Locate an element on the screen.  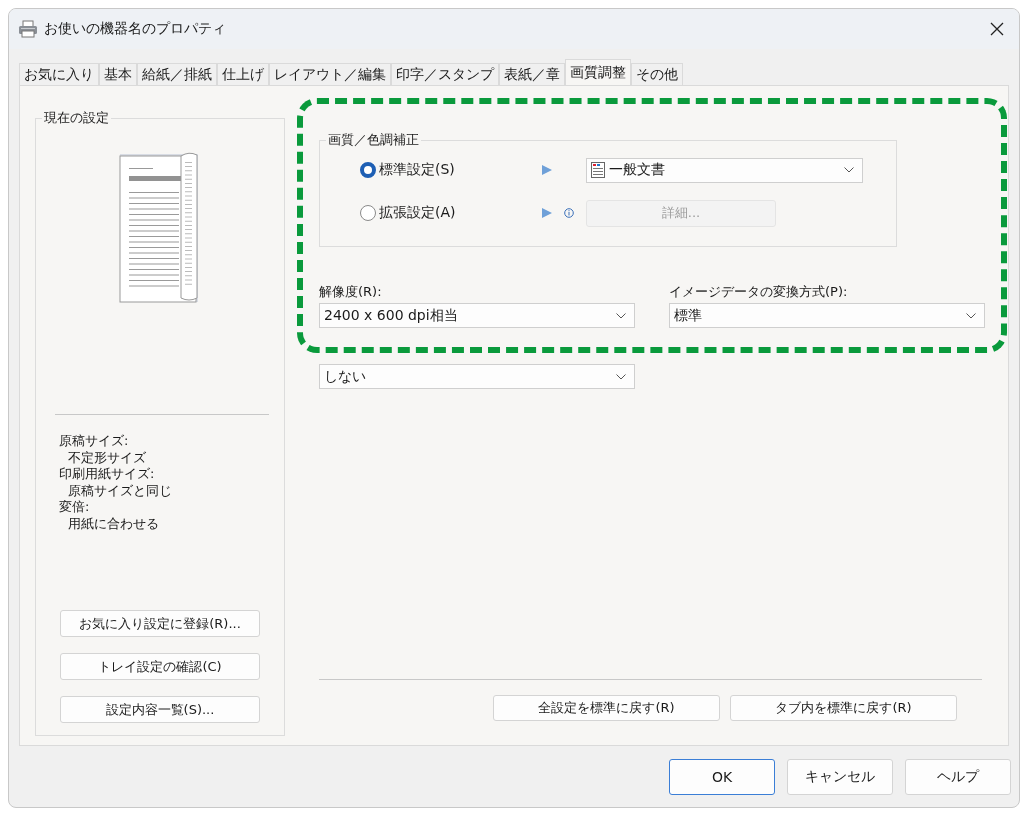
group-title: 現在の設定 is located at coordinates (76, 118).